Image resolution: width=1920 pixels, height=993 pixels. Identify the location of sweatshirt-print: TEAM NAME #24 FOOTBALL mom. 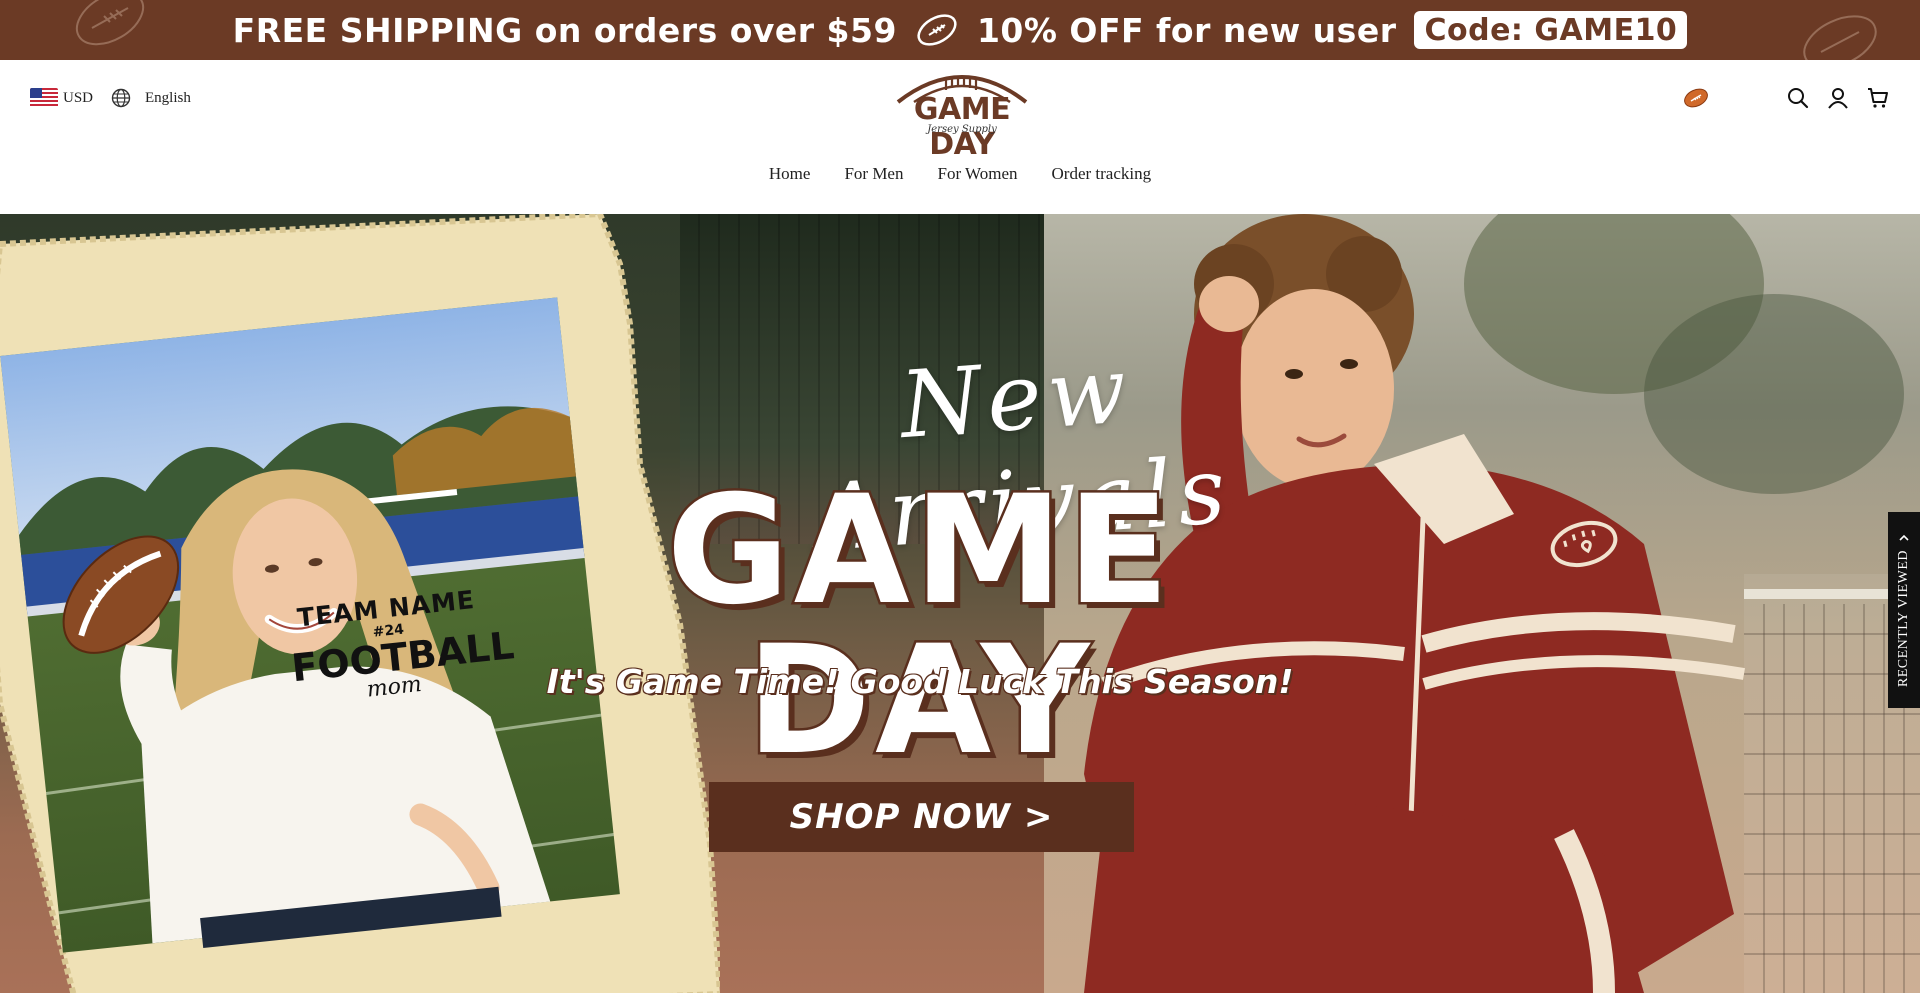
(400, 646).